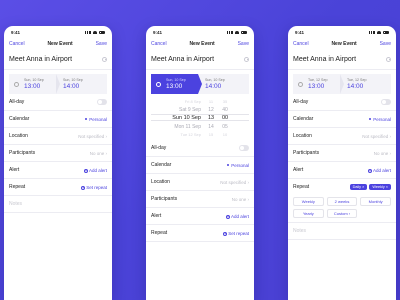 The width and height of the screenshot is (400, 300). What do you see at coordinates (308, 201) in the screenshot?
I see `option-weekly: Weekly` at bounding box center [308, 201].